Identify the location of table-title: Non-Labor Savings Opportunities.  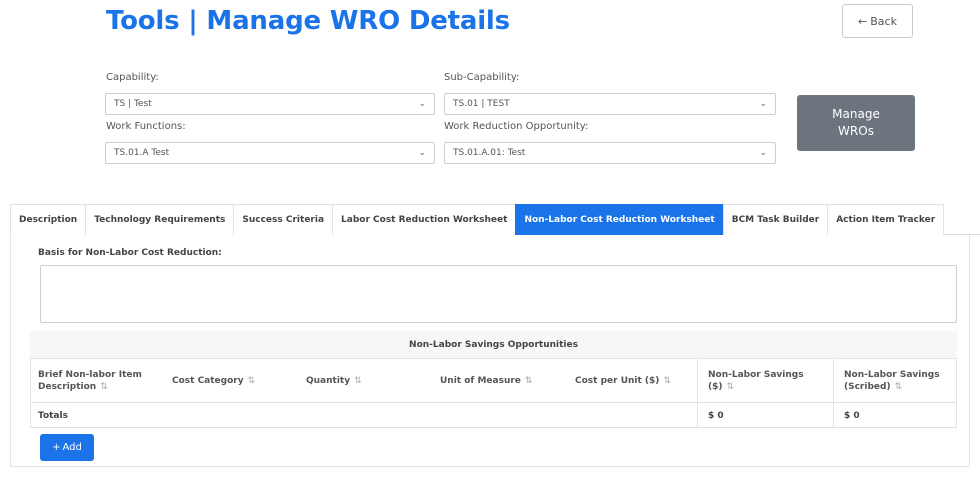
(493, 345).